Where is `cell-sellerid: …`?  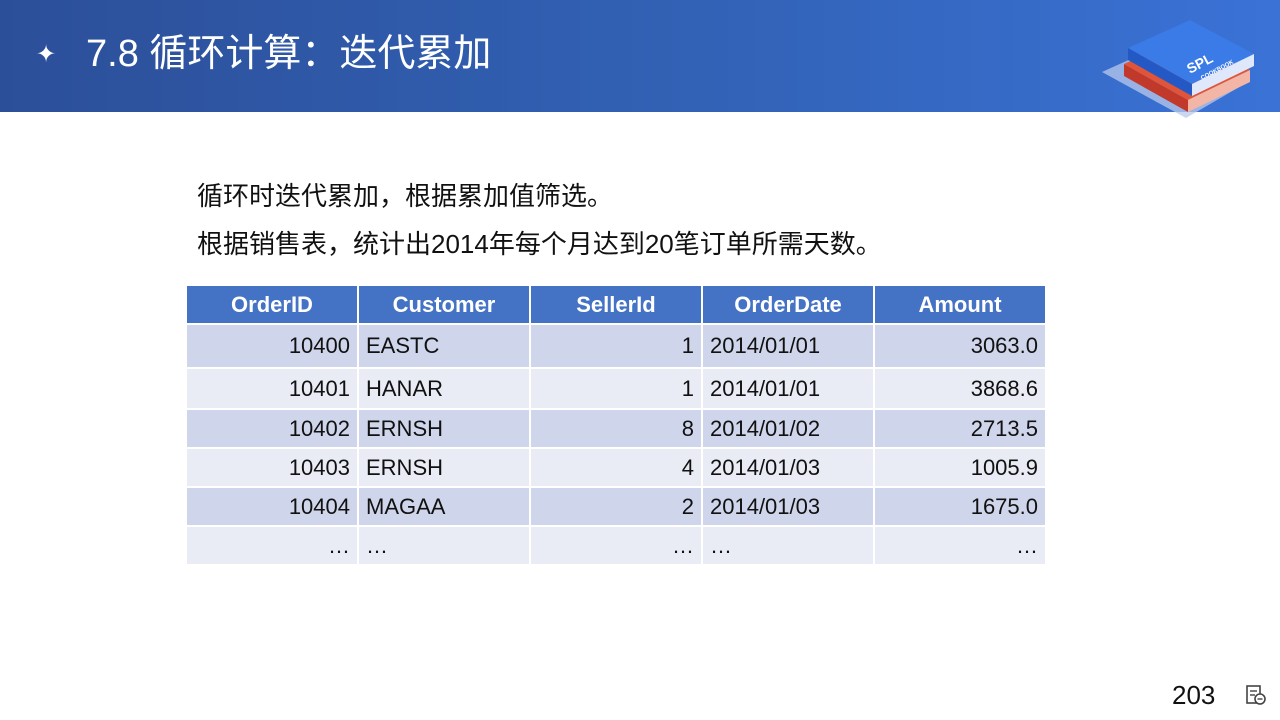
cell-sellerid: … is located at coordinates (616, 545).